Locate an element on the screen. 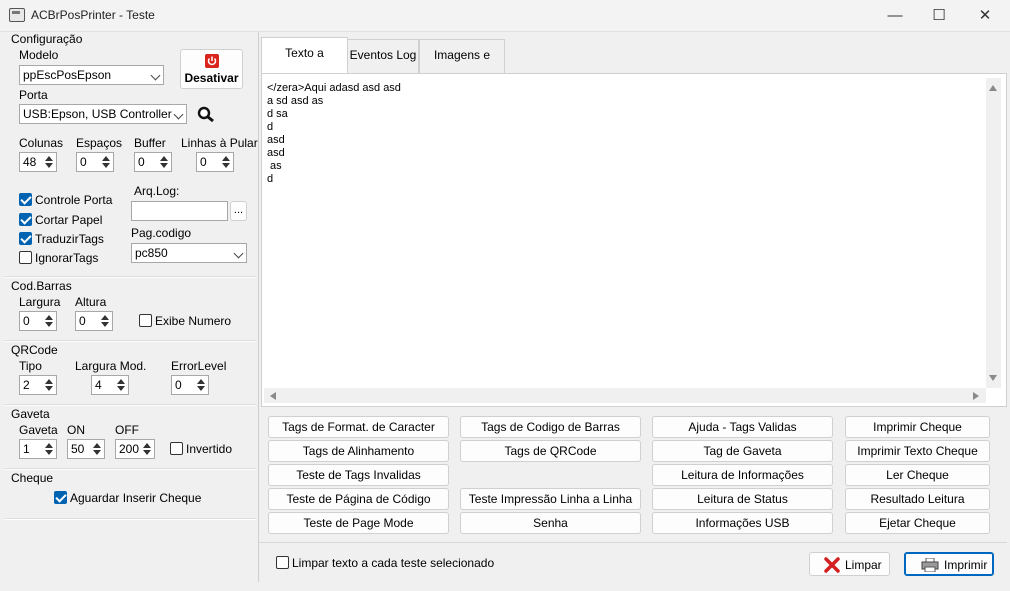 The height and width of the screenshot is (591, 1010). tipo-value: 2 is located at coordinates (26, 385).